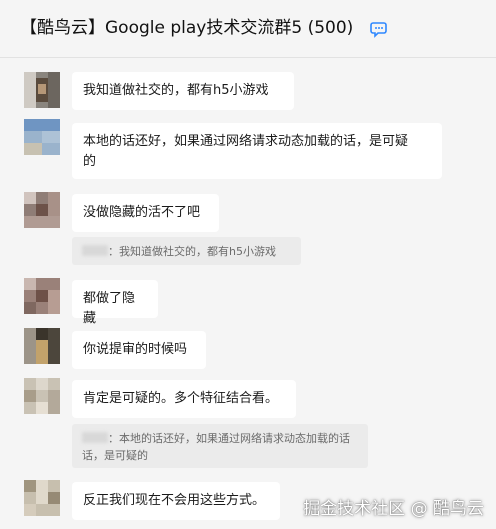 Image resolution: width=496 pixels, height=529 pixels. What do you see at coordinates (90, 161) in the screenshot?
I see `message-text-line: 的` at bounding box center [90, 161].